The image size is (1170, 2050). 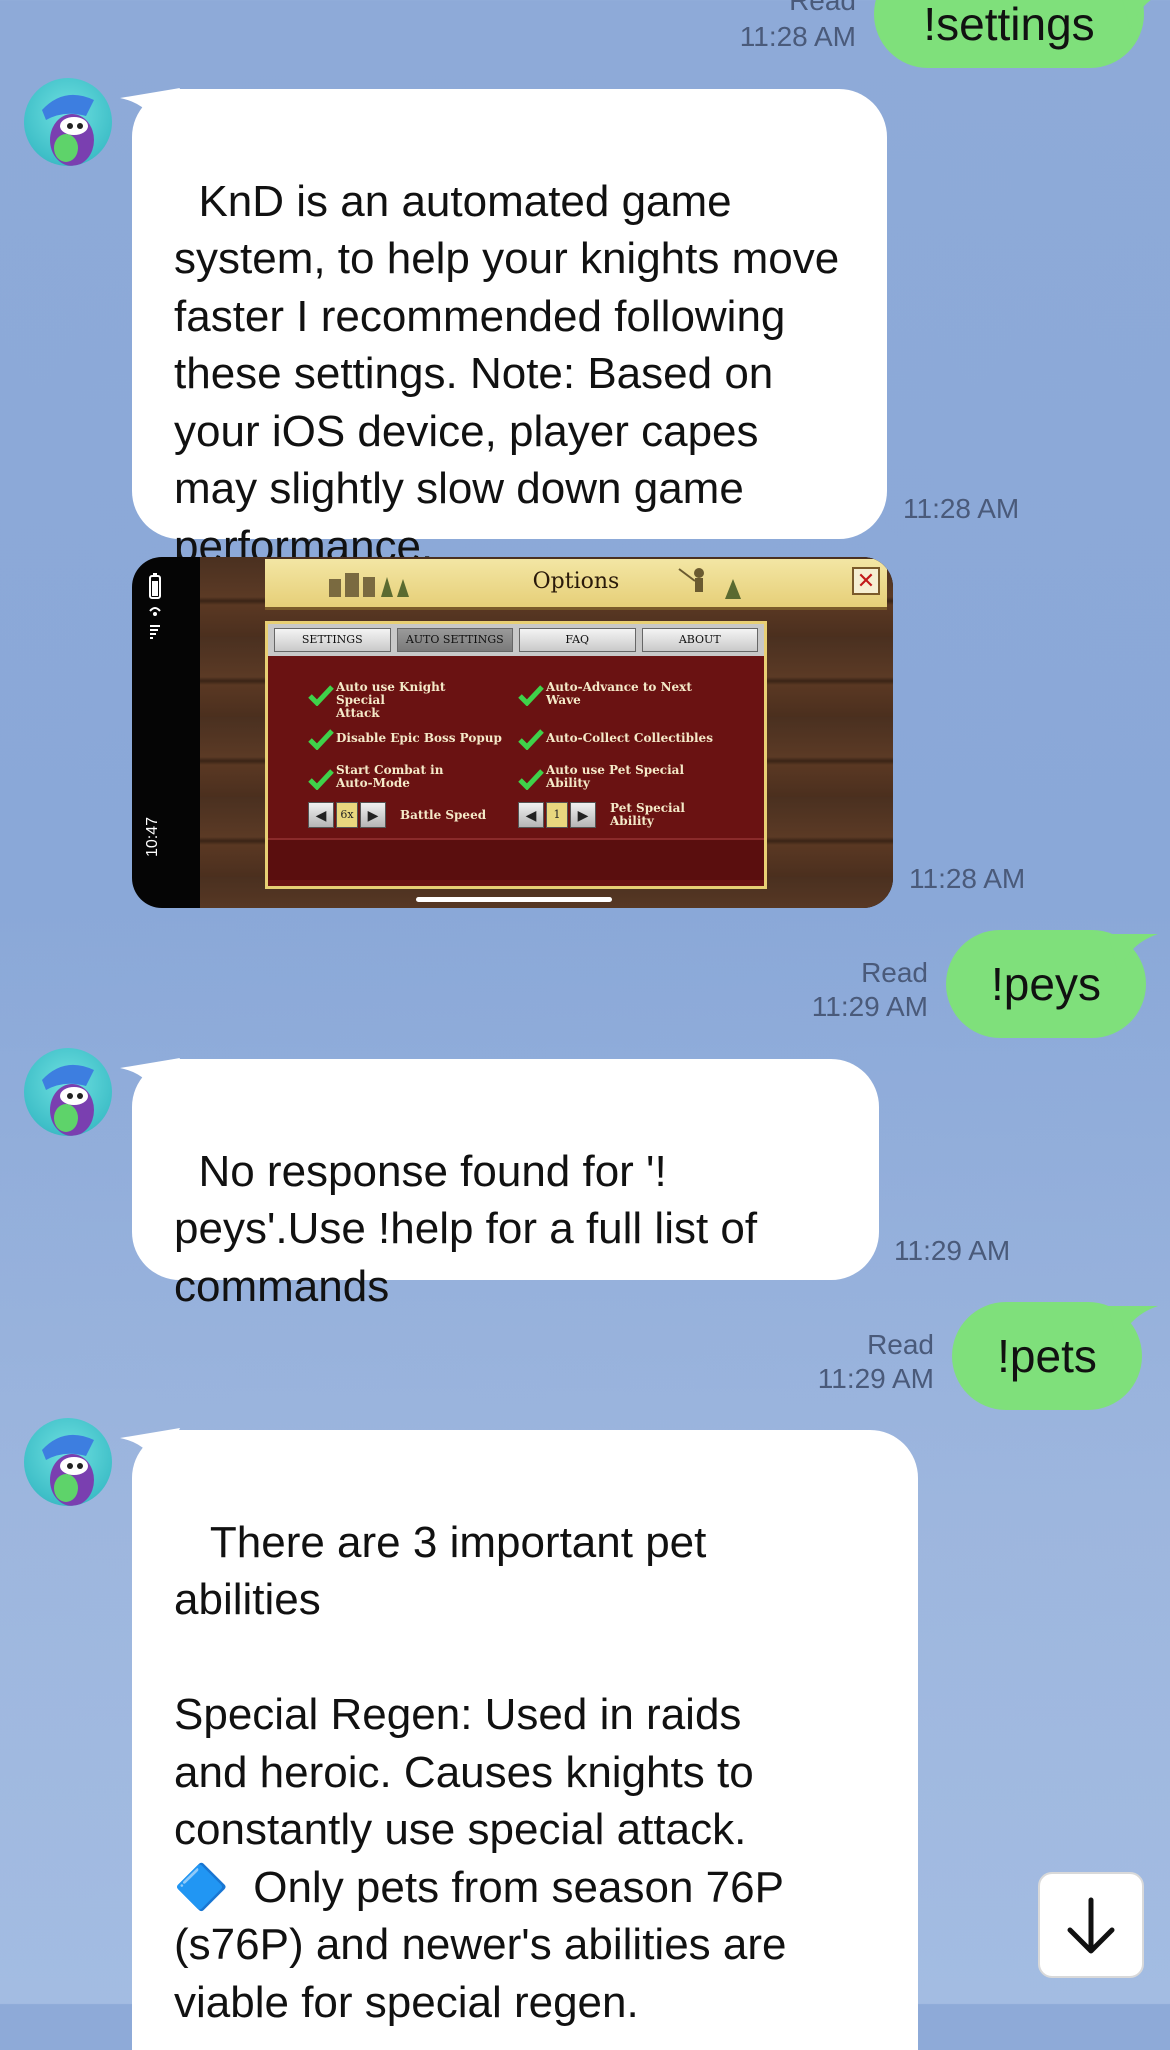 What do you see at coordinates (443, 815) in the screenshot?
I see `battle-speed-label: Battle Speed` at bounding box center [443, 815].